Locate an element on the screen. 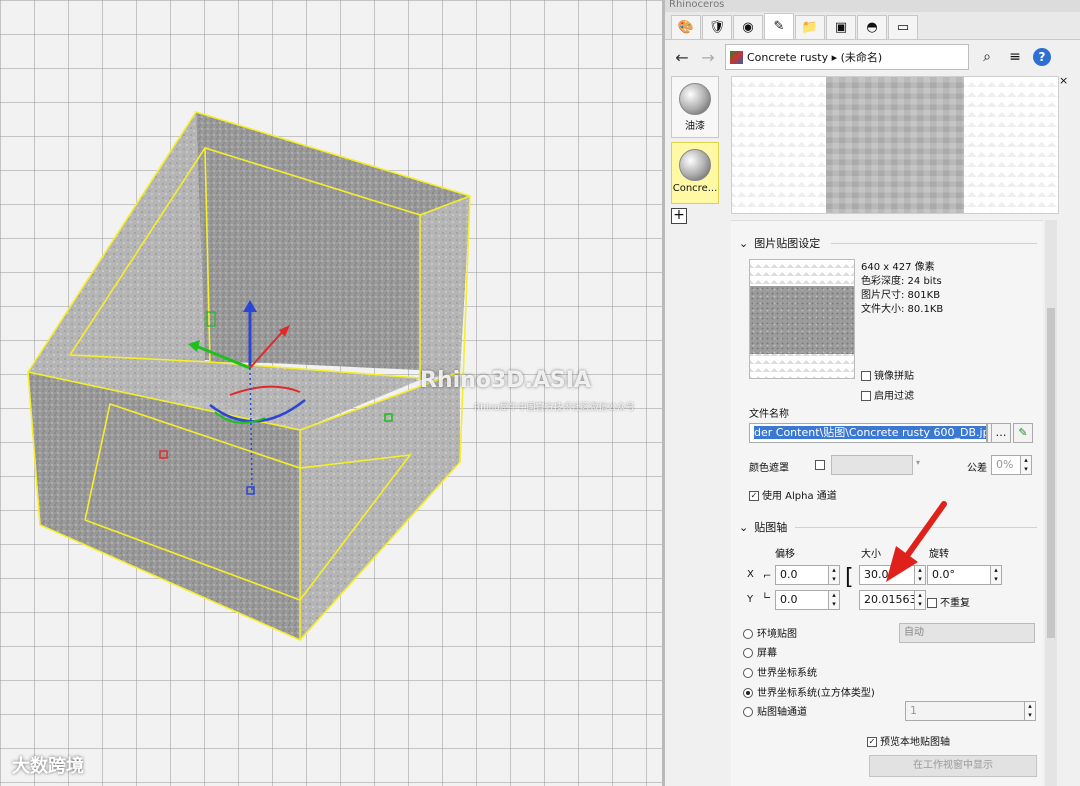 The width and height of the screenshot is (1080, 786). radio-channel is located at coordinates (748, 712).